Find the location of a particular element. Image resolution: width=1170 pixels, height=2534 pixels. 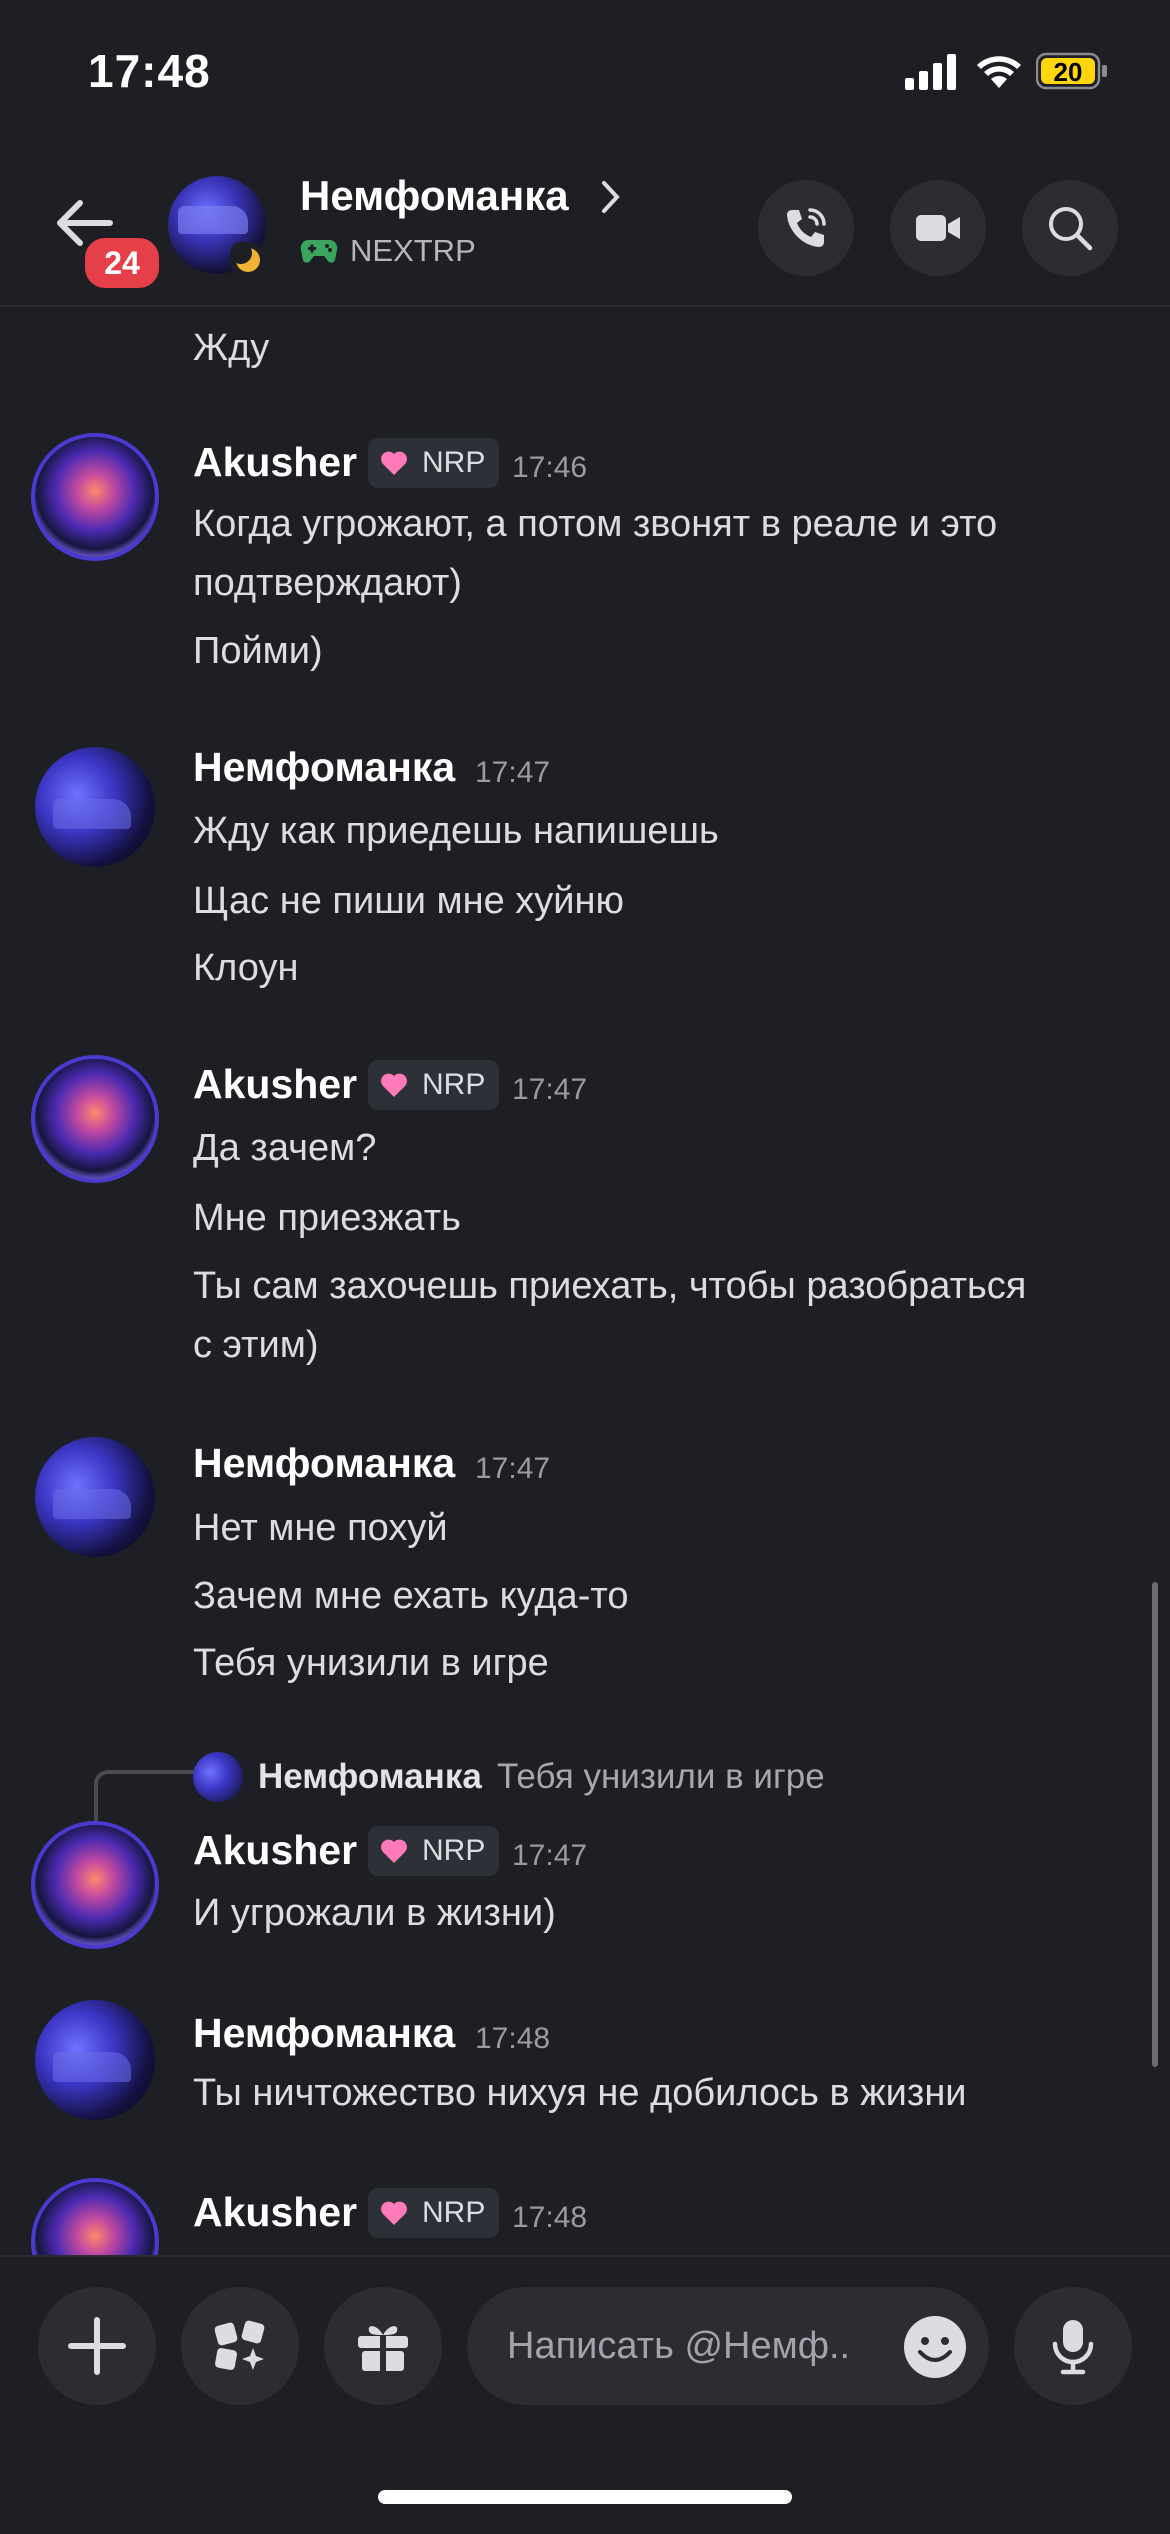

channel-title: Немфоманка is located at coordinates (434, 196).